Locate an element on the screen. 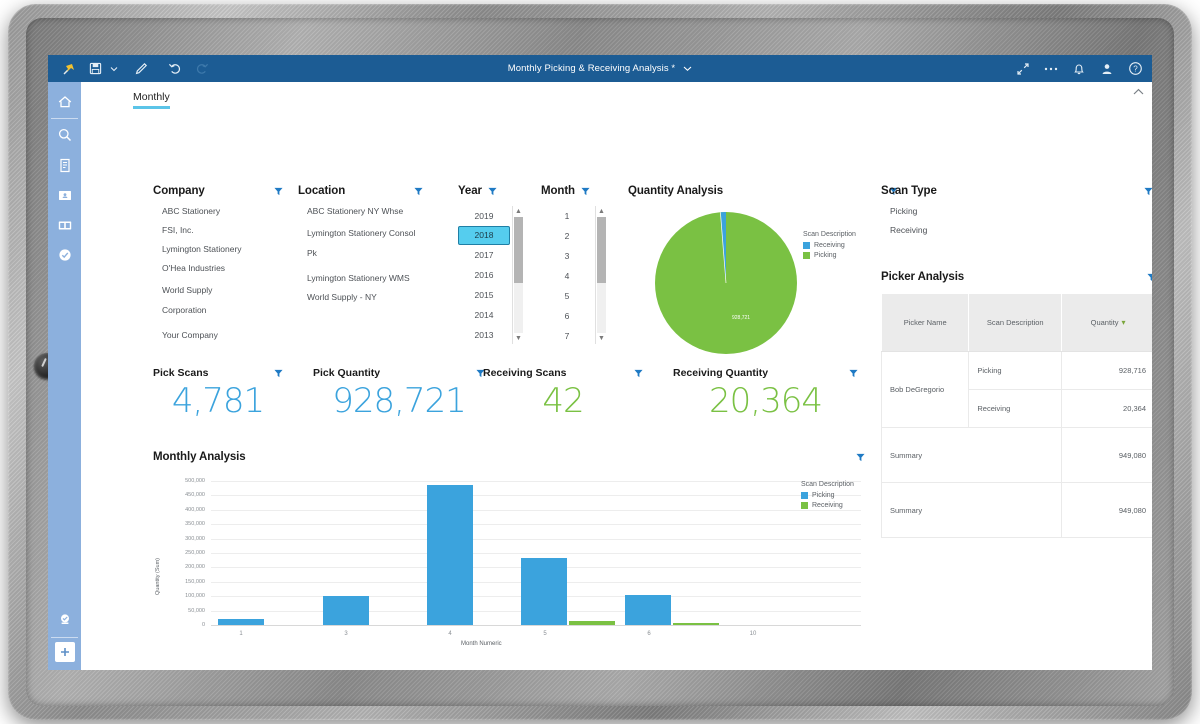 The height and width of the screenshot is (724, 1200). table-row: Bob DeGregorio Picking 928,716 is located at coordinates (1016, 389).